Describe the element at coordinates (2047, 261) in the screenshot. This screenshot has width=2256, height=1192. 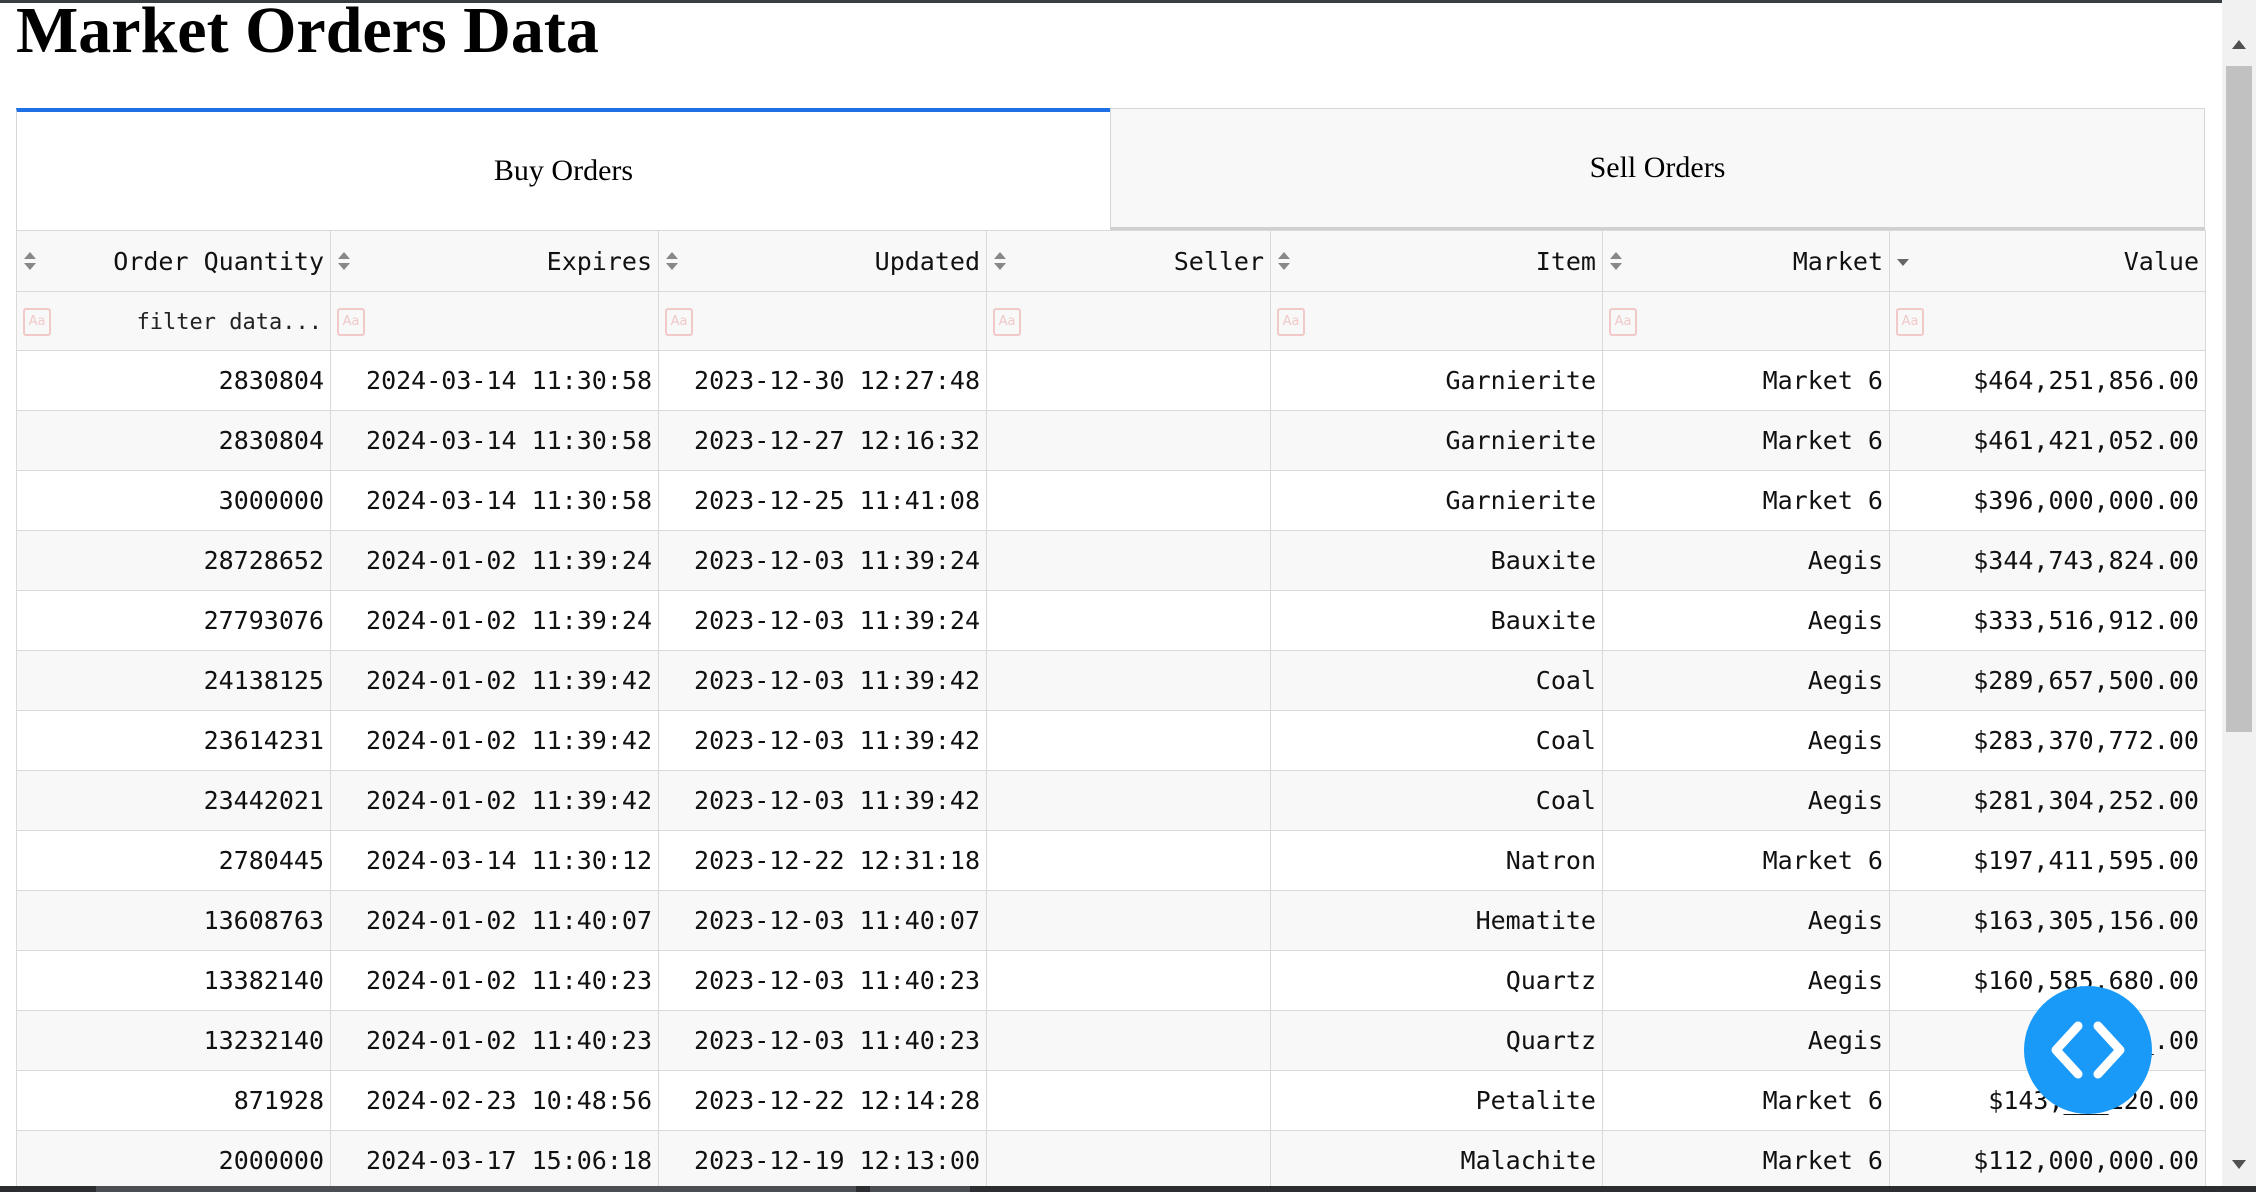
I see `column-header-value: Value` at that location.